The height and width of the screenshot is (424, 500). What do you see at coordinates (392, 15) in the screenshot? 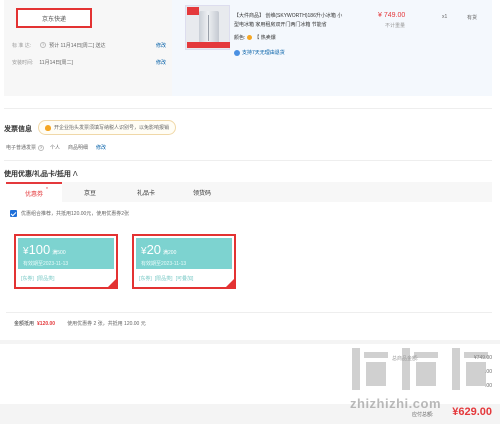
I see `product-price: ¥ 749.00` at bounding box center [392, 15].